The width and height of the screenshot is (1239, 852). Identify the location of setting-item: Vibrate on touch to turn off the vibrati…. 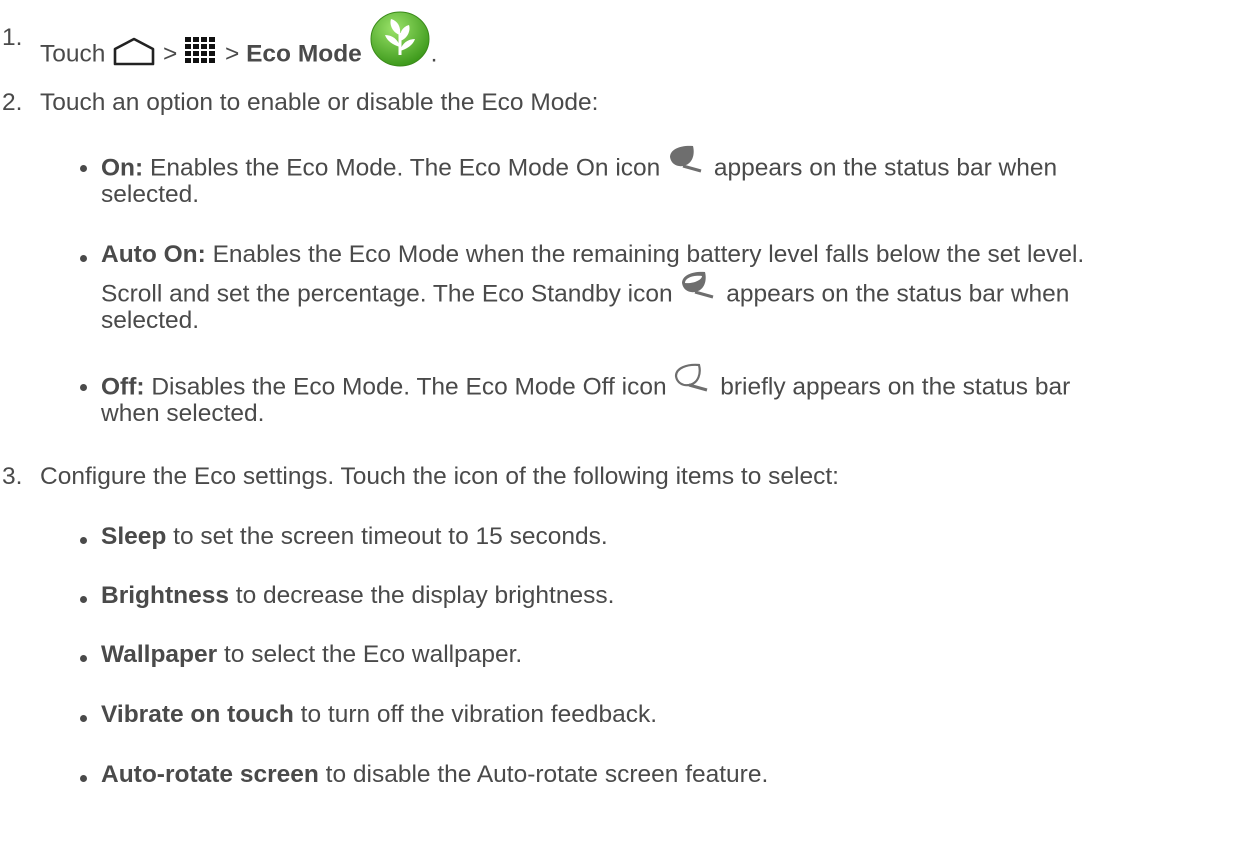
(379, 715).